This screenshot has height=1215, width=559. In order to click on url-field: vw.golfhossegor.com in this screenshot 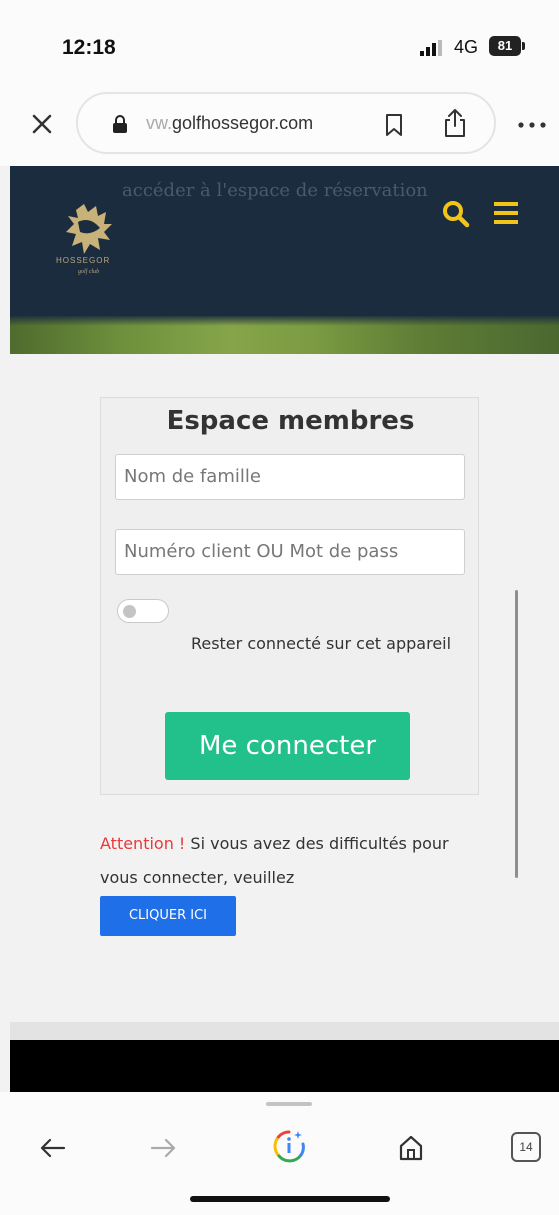, I will do `click(286, 123)`.